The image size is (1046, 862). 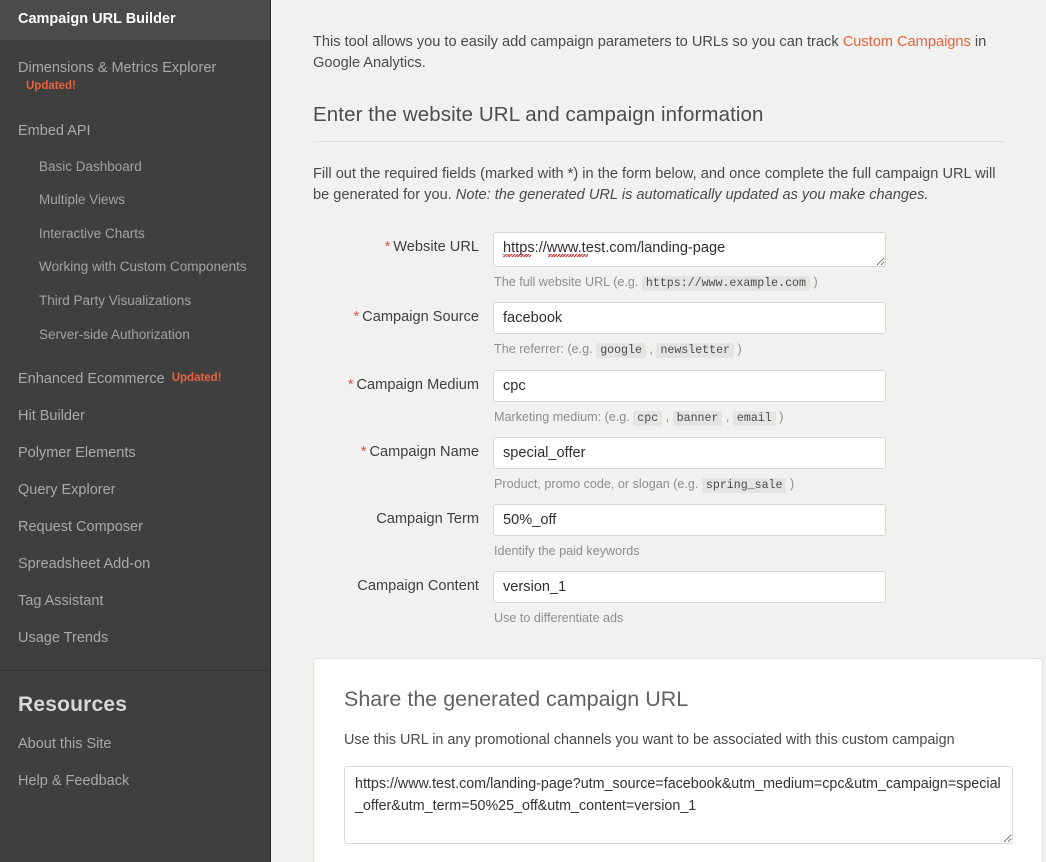 I want to click on field-label-campaign-term: Campaign Term, so click(x=403, y=515).